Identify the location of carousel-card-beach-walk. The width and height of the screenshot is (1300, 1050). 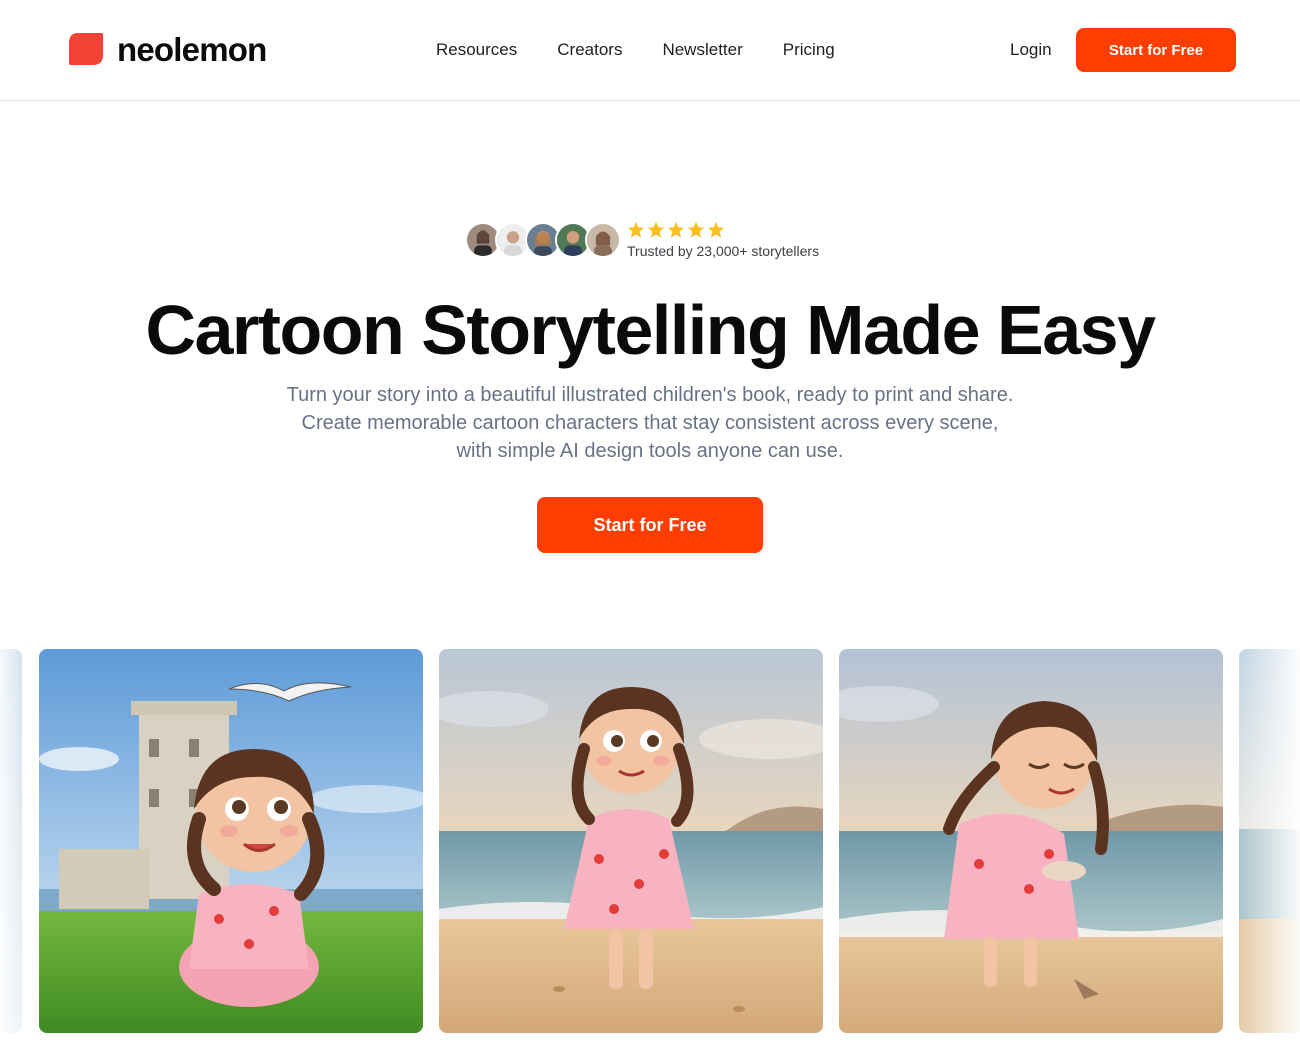
(631, 841).